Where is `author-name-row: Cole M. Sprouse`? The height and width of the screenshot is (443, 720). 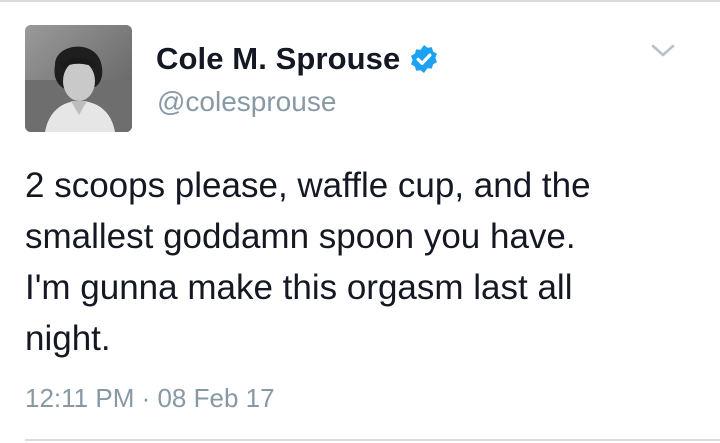 author-name-row: Cole M. Sprouse is located at coordinates (298, 59).